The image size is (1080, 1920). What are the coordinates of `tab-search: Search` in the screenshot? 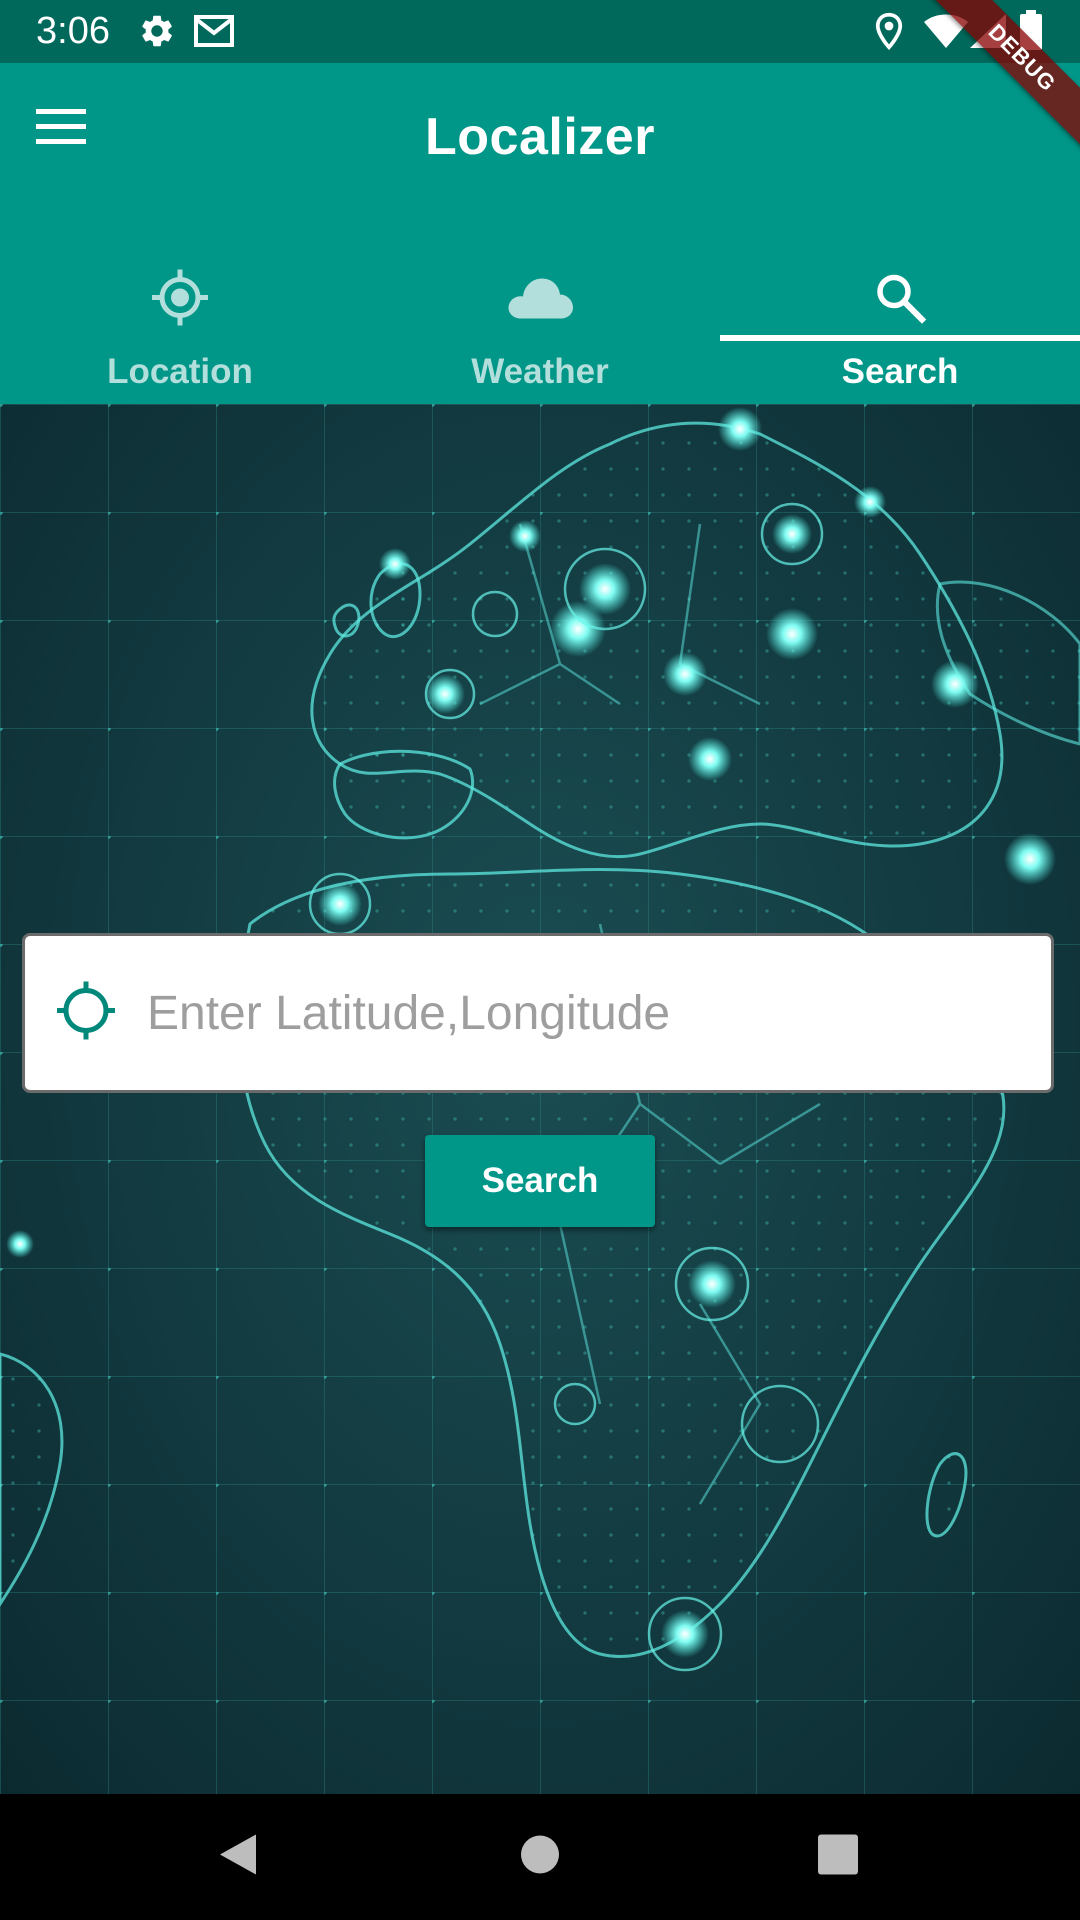 It's located at (900, 317).